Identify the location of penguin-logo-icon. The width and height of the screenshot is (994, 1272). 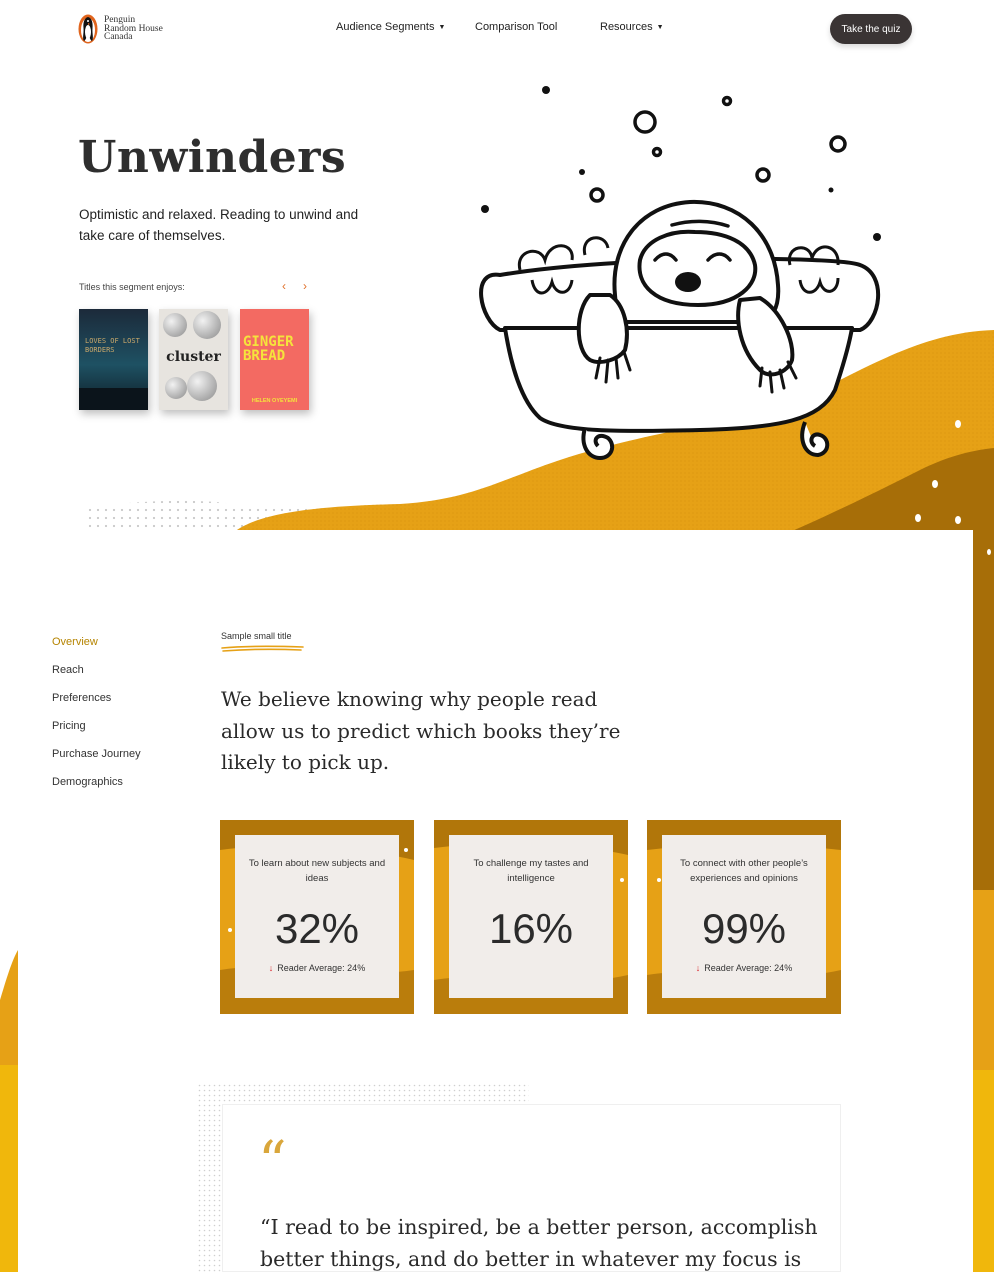
(88, 29).